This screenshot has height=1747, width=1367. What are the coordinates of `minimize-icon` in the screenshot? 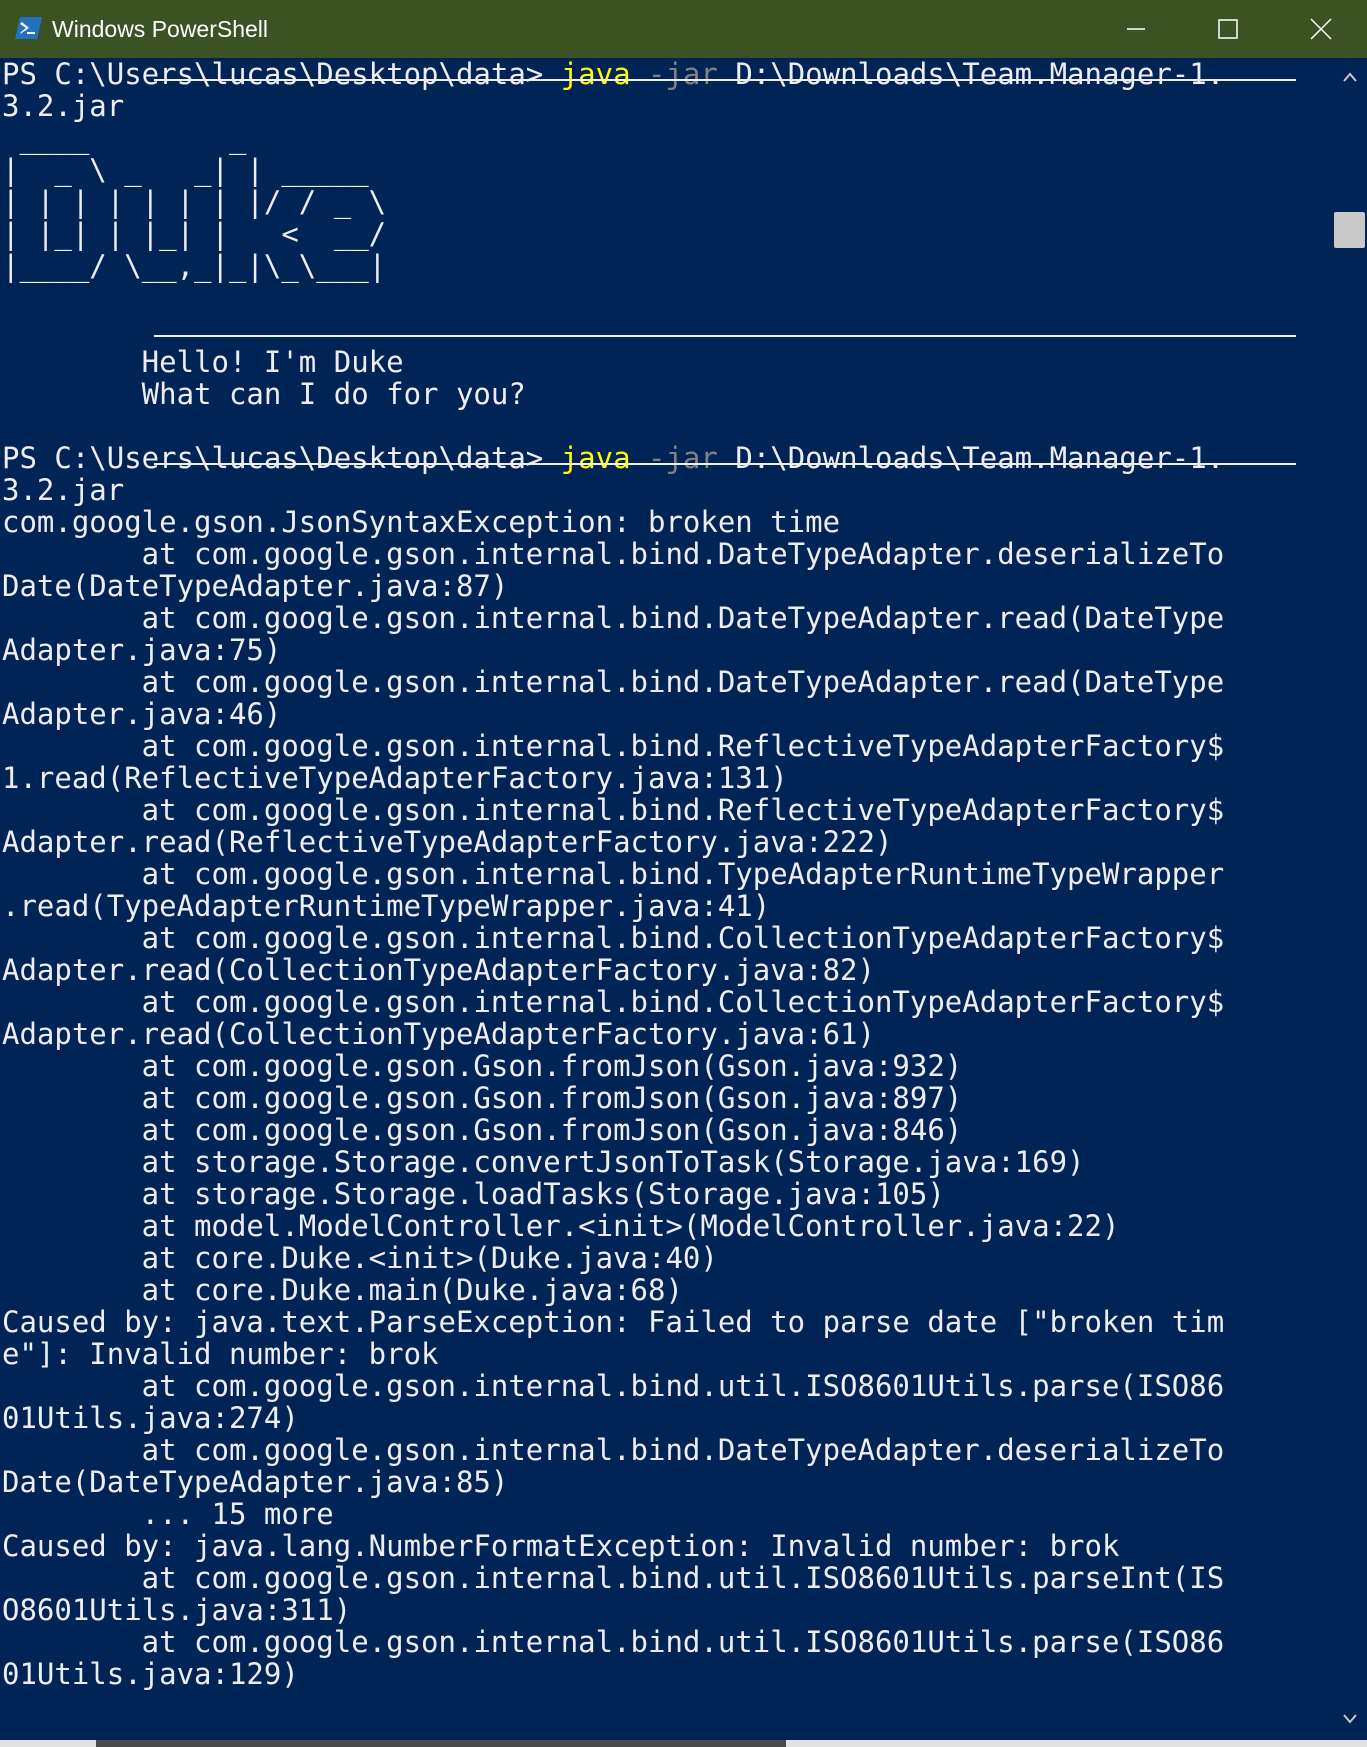 It's located at (1136, 29).